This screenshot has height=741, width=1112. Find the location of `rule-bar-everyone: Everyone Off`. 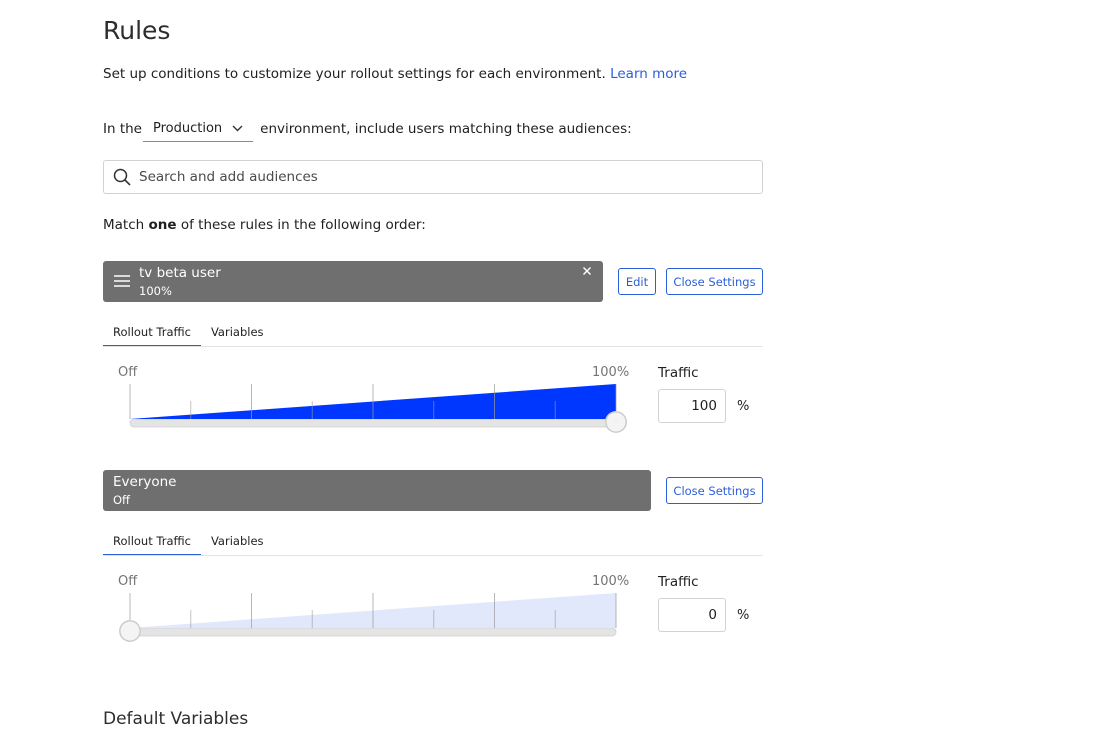

rule-bar-everyone: Everyone Off is located at coordinates (377, 490).